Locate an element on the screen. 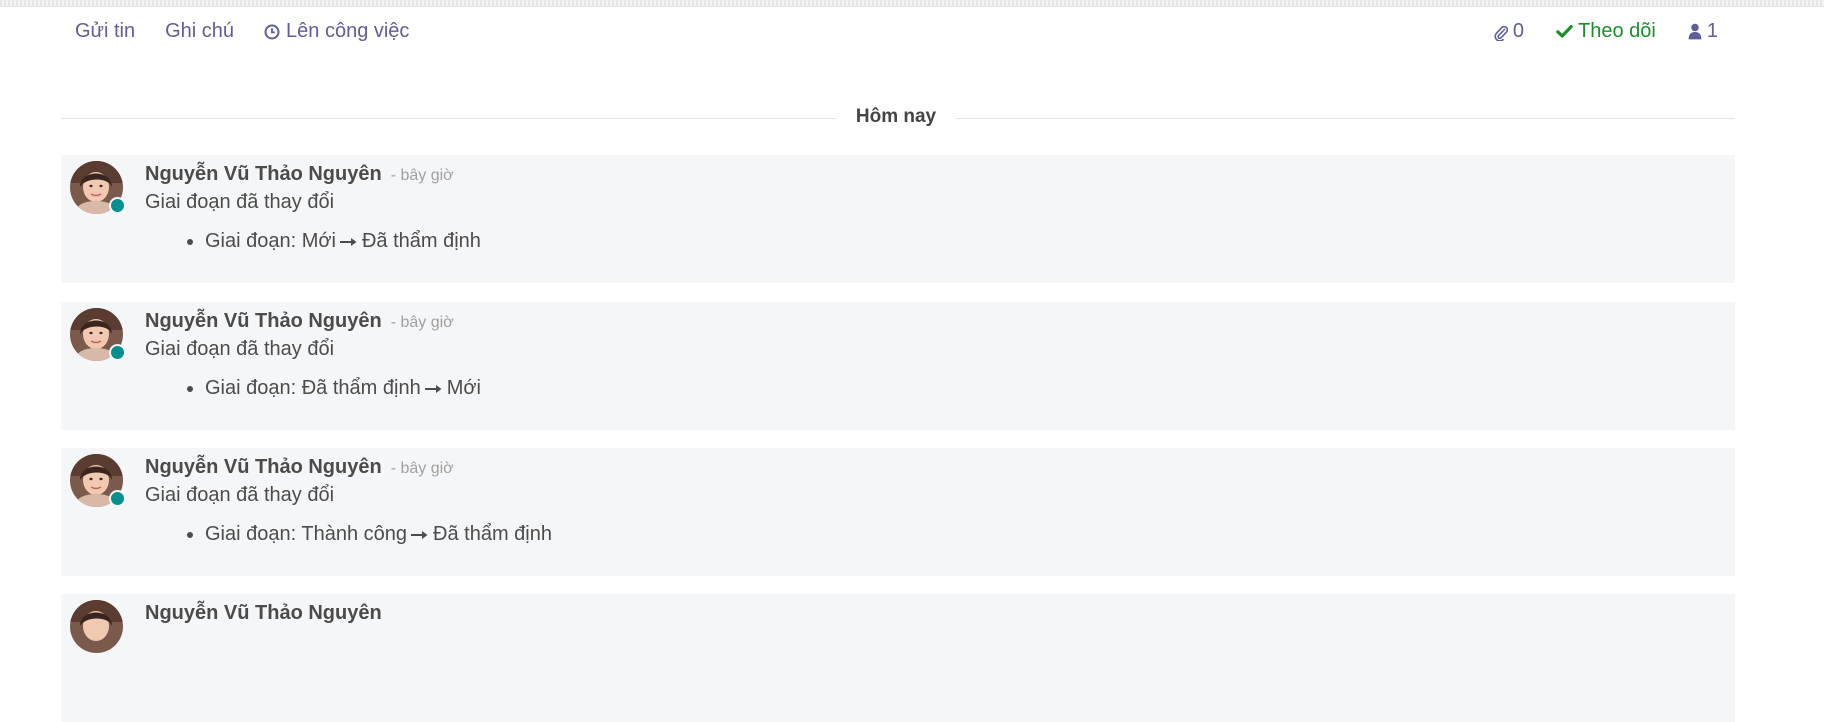  follow-button: Theo dõi is located at coordinates (1606, 31).